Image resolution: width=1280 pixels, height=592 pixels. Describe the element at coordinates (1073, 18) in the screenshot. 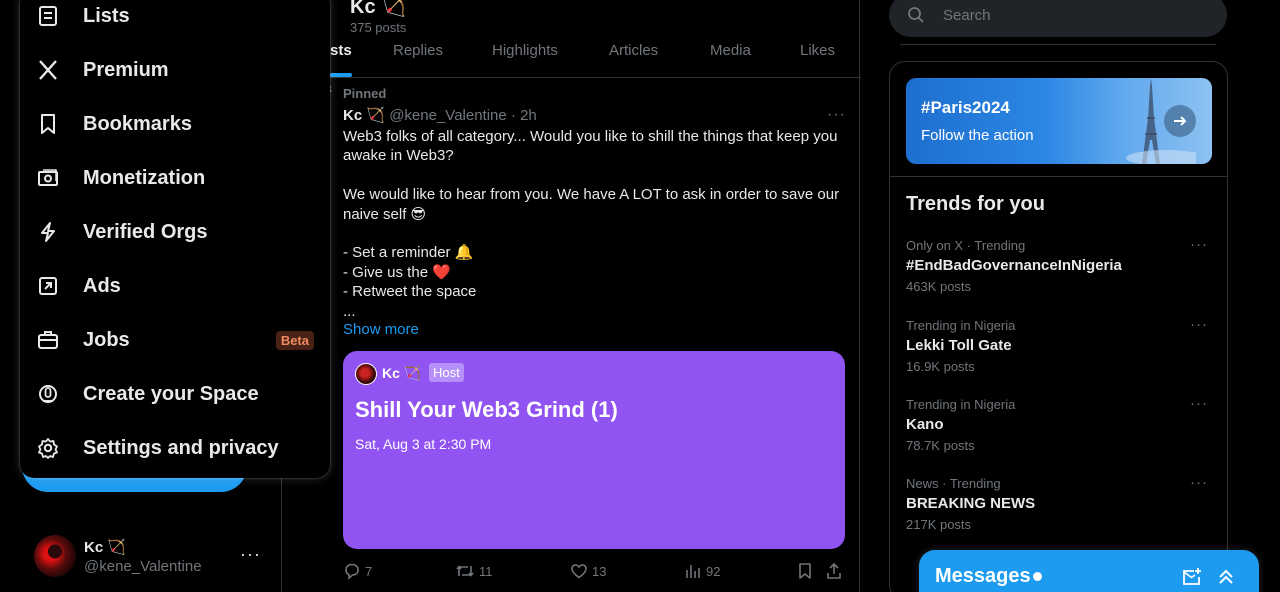

I see `search-input` at that location.